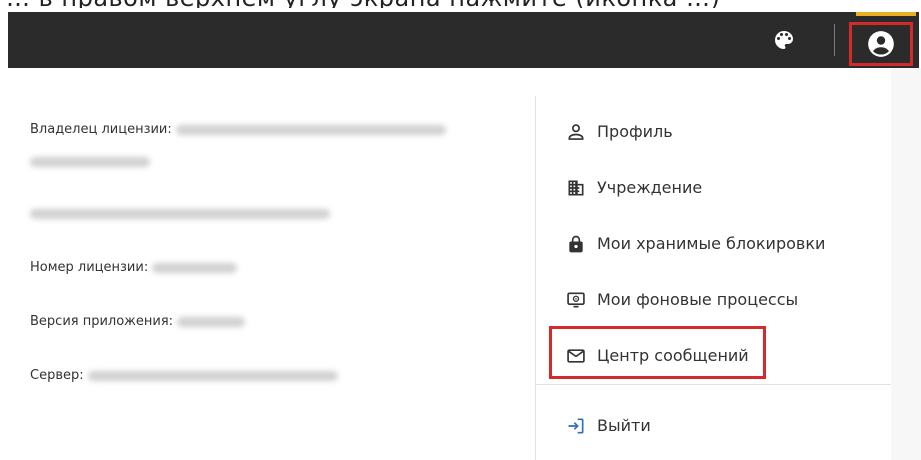  What do you see at coordinates (463, 40) in the screenshot?
I see `top-app-bar` at bounding box center [463, 40].